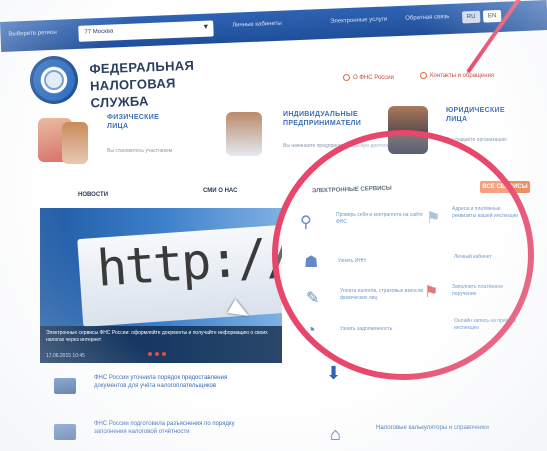 The width and height of the screenshot is (547, 451). Describe the element at coordinates (140, 151) in the screenshot. I see `category-individuals-subtitle: Вы становитесь участником` at that location.